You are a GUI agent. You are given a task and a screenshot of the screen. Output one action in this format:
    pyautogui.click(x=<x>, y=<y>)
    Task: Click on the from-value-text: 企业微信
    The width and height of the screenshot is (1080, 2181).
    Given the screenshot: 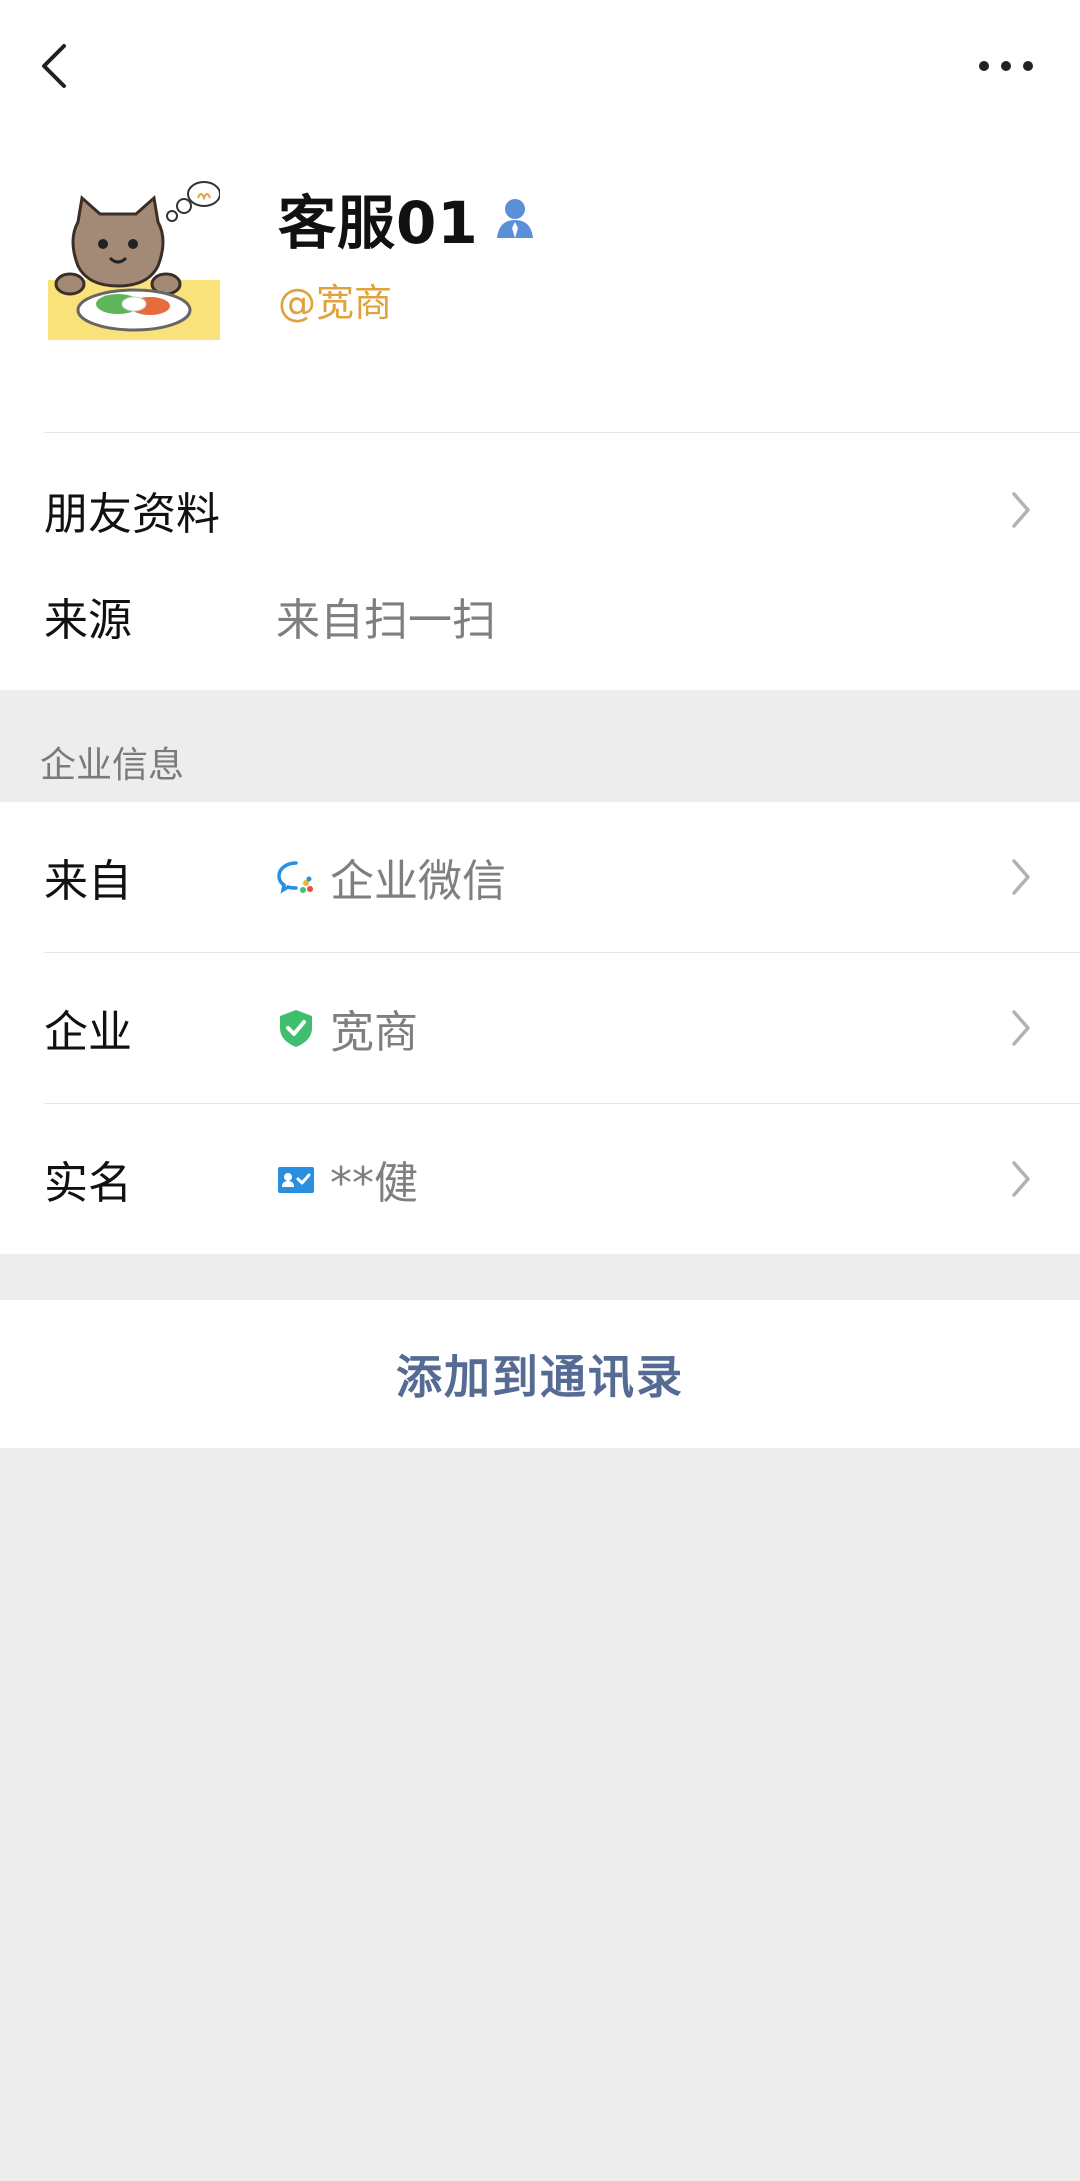 What is the action you would take?
    pyautogui.click(x=418, y=881)
    